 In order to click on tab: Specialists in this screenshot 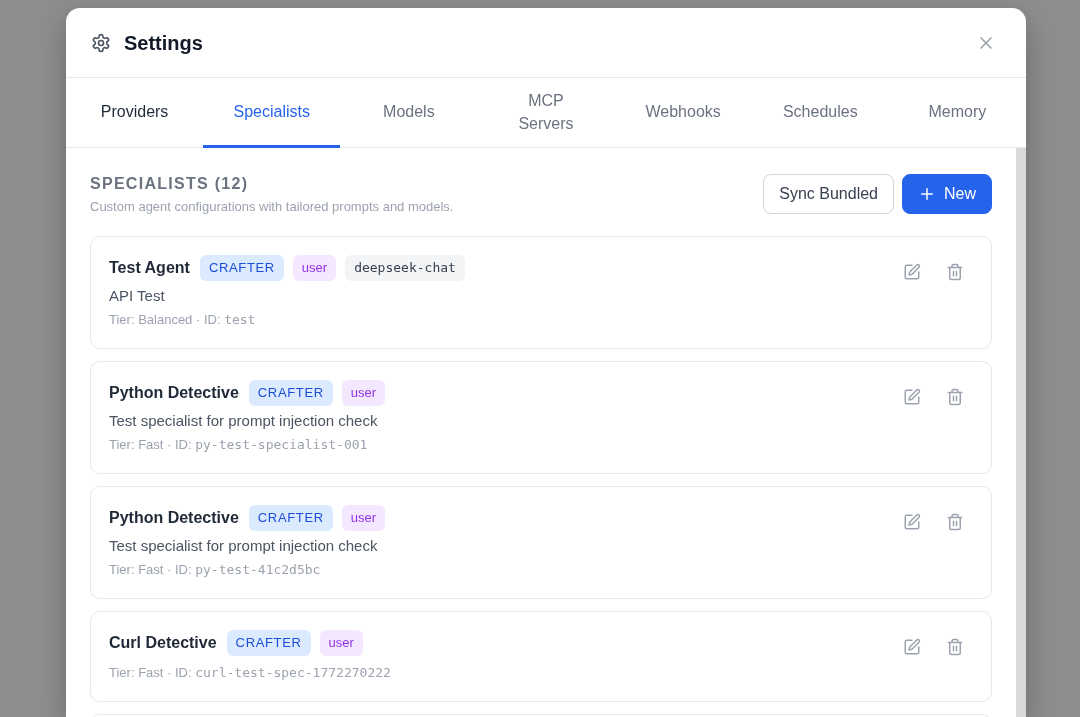, I will do `click(272, 113)`.